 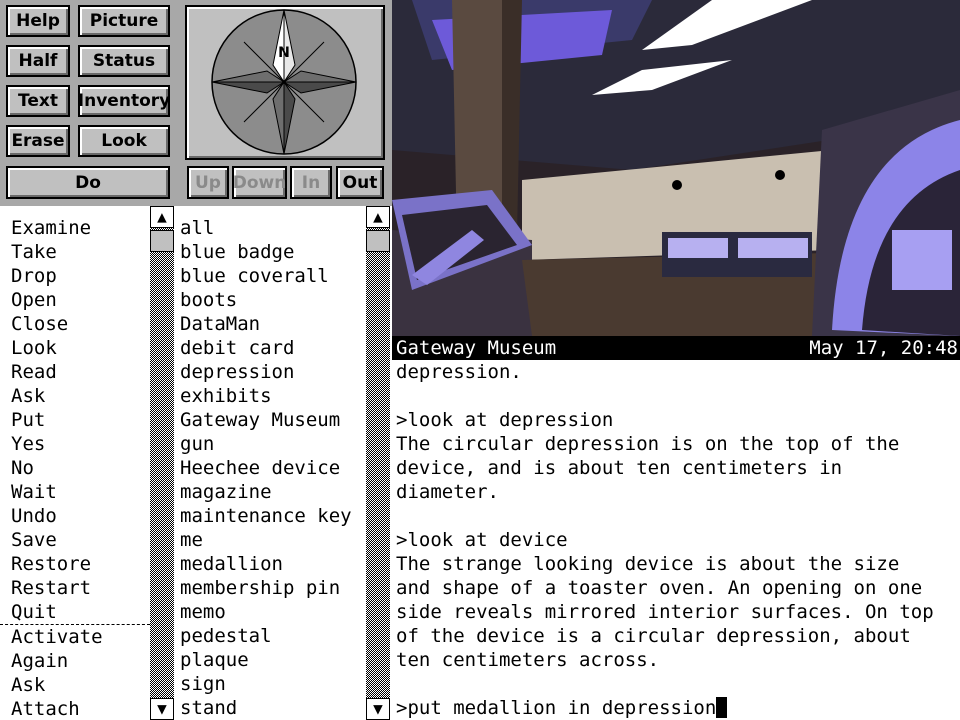 I want to click on noun-item: plaque, so click(x=270, y=660).